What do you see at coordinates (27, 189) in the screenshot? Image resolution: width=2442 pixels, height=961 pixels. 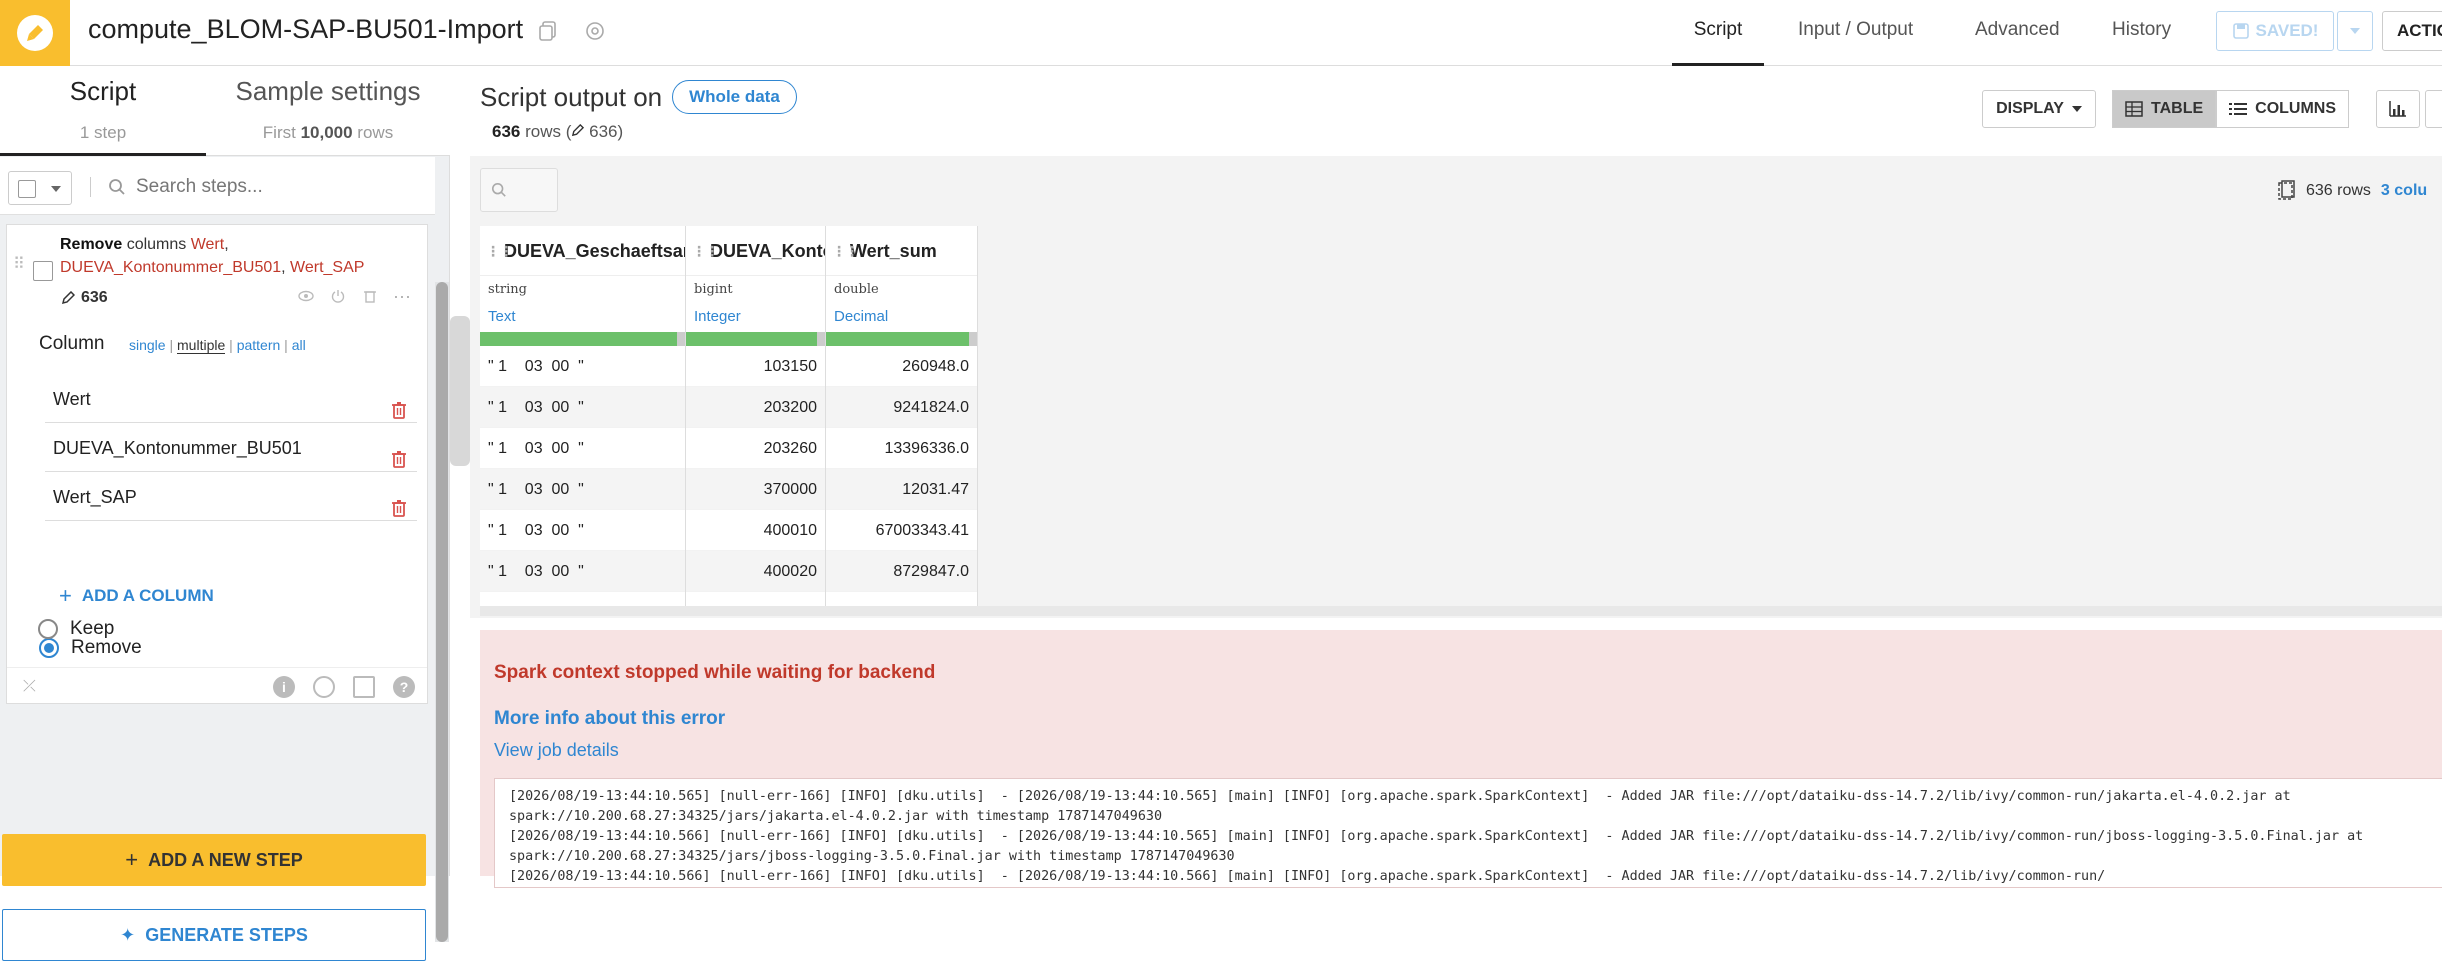 I see `select-all-checkbox` at bounding box center [27, 189].